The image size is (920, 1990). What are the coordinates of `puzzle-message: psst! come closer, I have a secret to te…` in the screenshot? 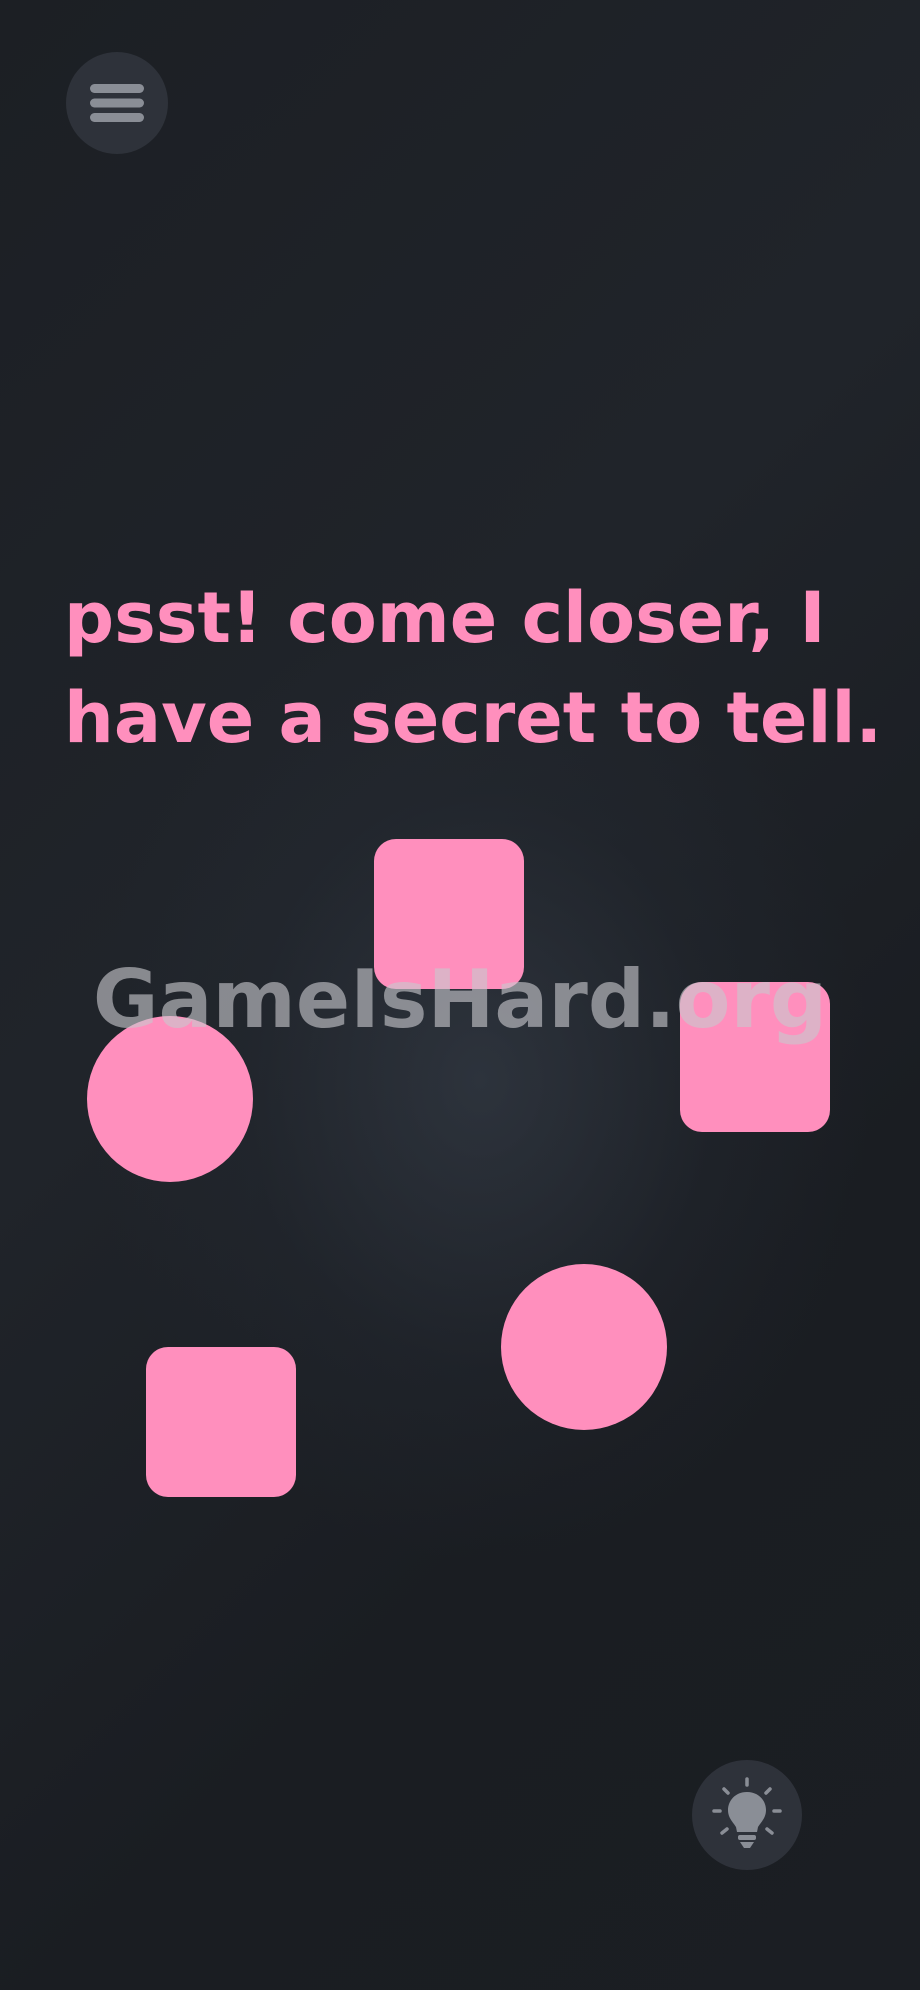 It's located at (473, 668).